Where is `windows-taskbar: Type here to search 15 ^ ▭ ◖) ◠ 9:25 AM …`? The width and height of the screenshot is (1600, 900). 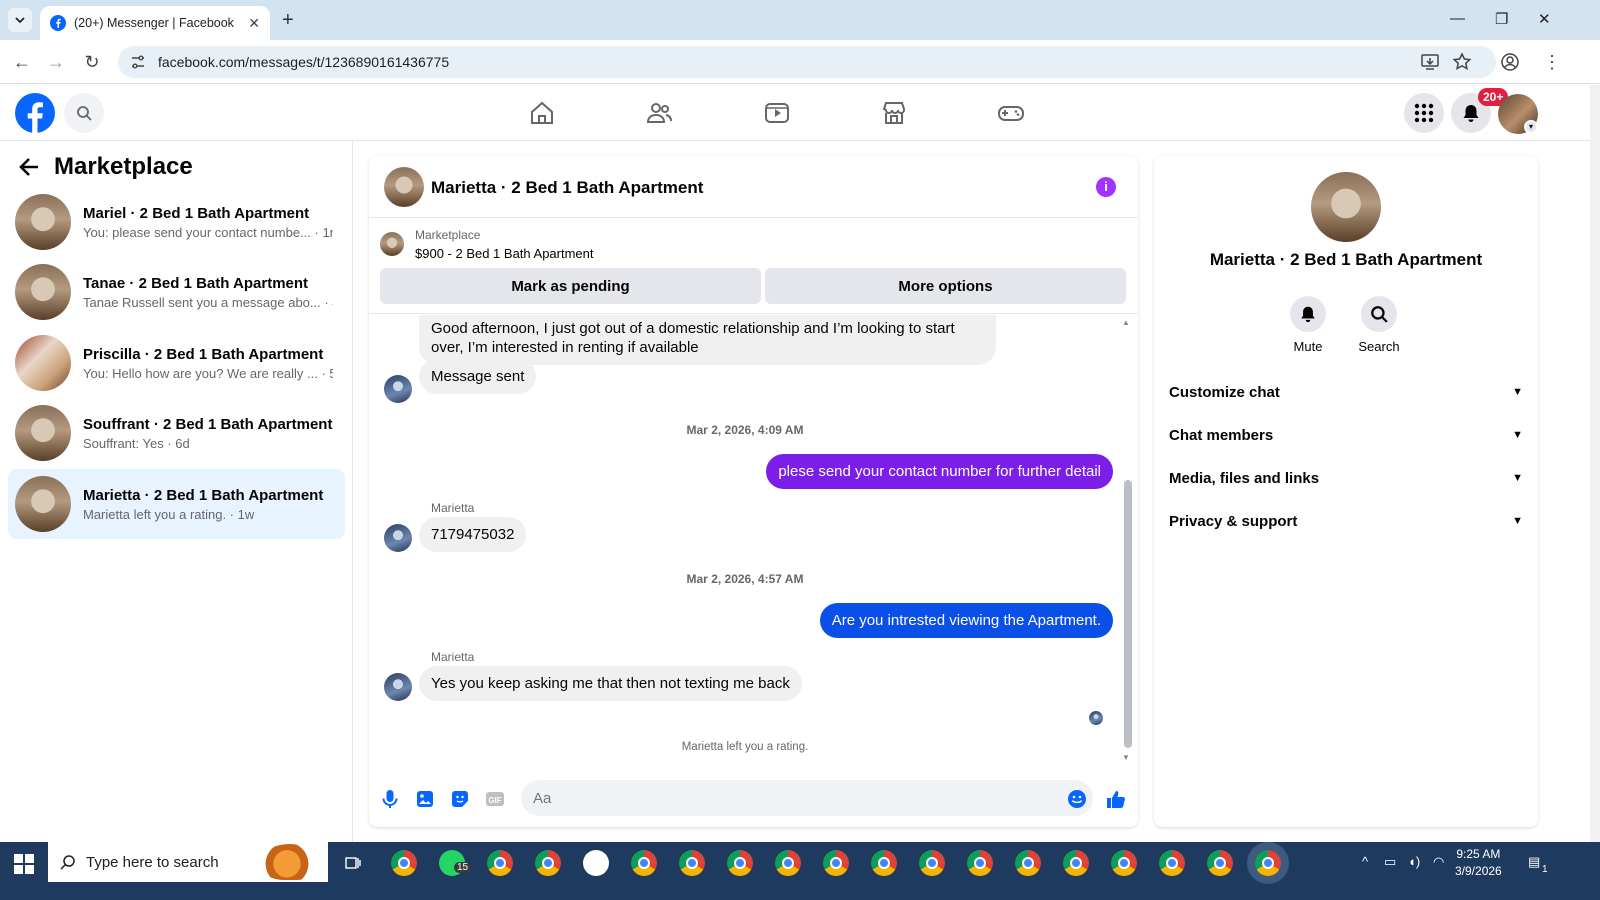 windows-taskbar: Type here to search 15 ^ ▭ ◖) ◠ 9:25 AM … is located at coordinates (800, 871).